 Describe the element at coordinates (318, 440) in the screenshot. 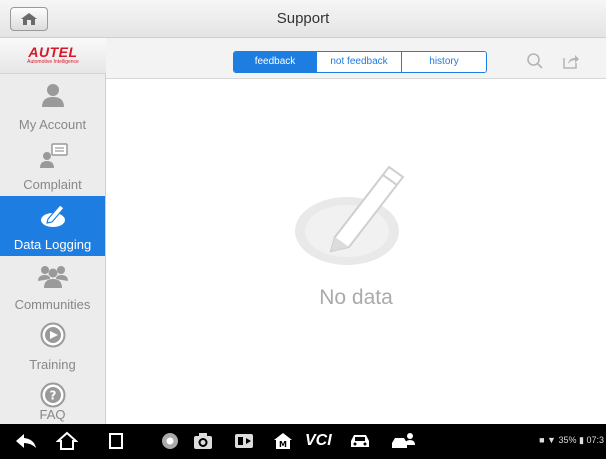

I see `vci-label: VCI` at that location.